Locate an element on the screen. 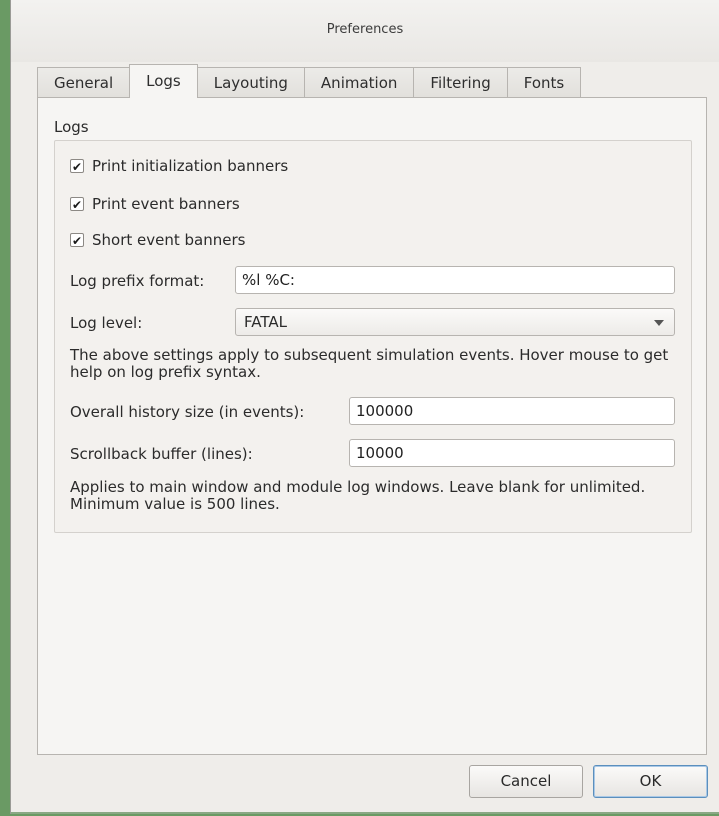 This screenshot has width=719, height=816. short-event-banners-checkbox: ✔ is located at coordinates (77, 240).